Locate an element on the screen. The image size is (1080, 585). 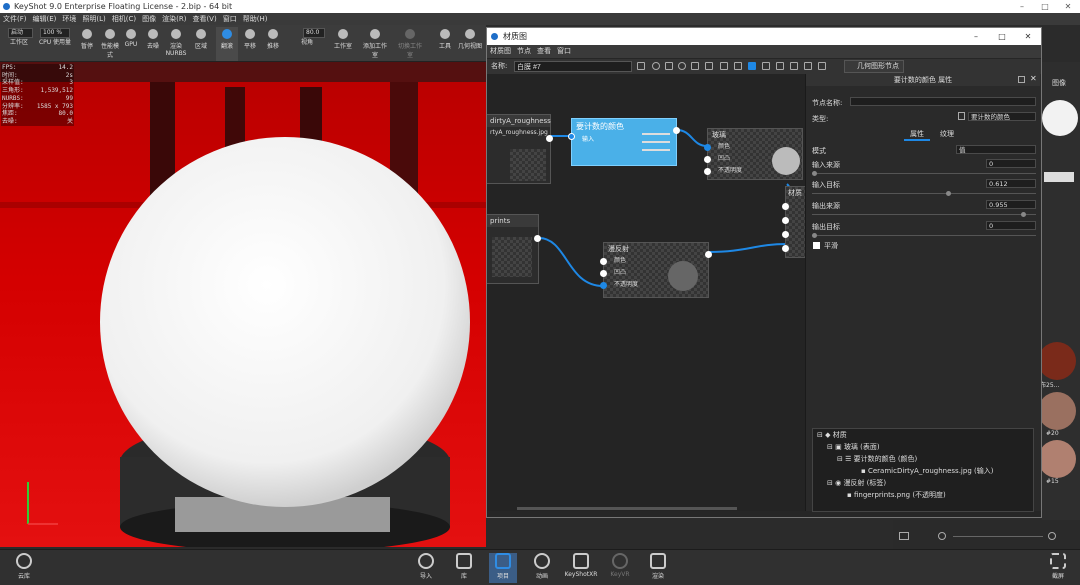
input-source-slider is located at coordinates (924, 173).